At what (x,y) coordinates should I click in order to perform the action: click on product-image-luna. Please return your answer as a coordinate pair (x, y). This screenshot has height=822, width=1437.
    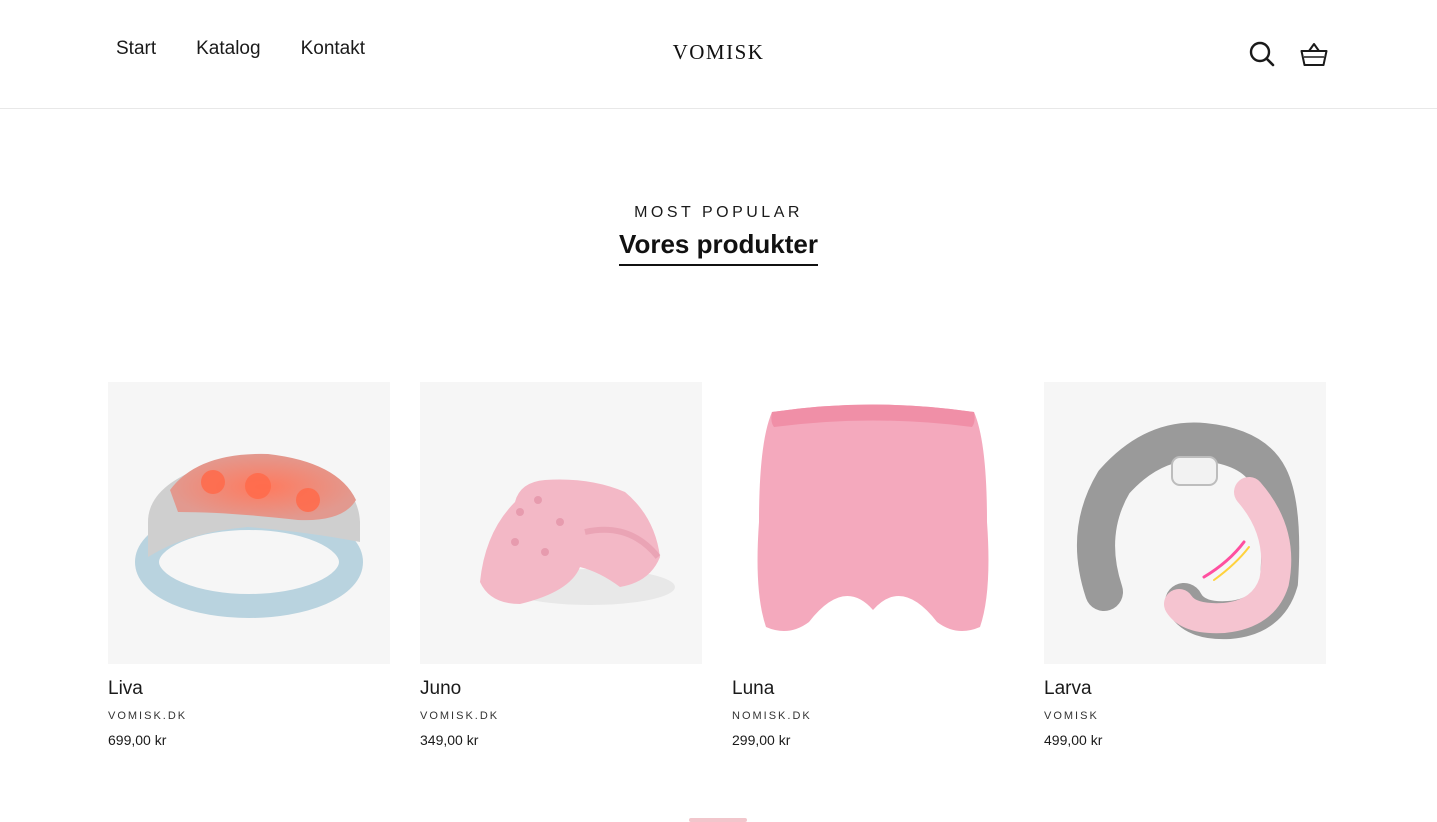
    Looking at the image, I should click on (873, 523).